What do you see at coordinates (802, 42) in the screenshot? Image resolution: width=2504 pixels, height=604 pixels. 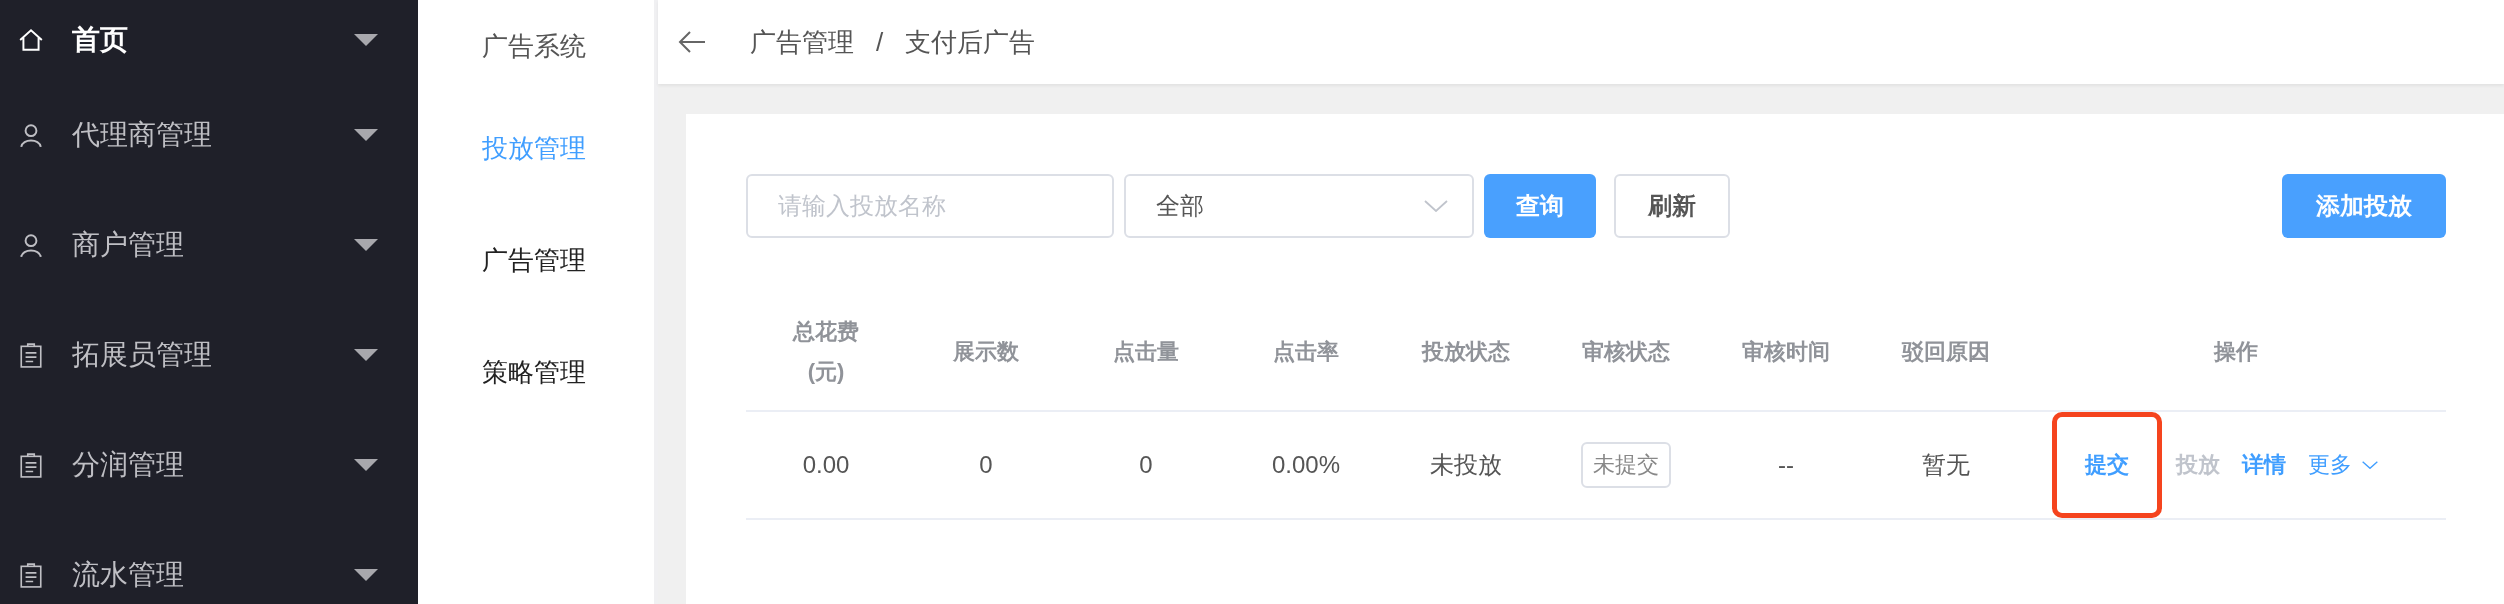 I see `breadcrumb-item: 广告管理` at bounding box center [802, 42].